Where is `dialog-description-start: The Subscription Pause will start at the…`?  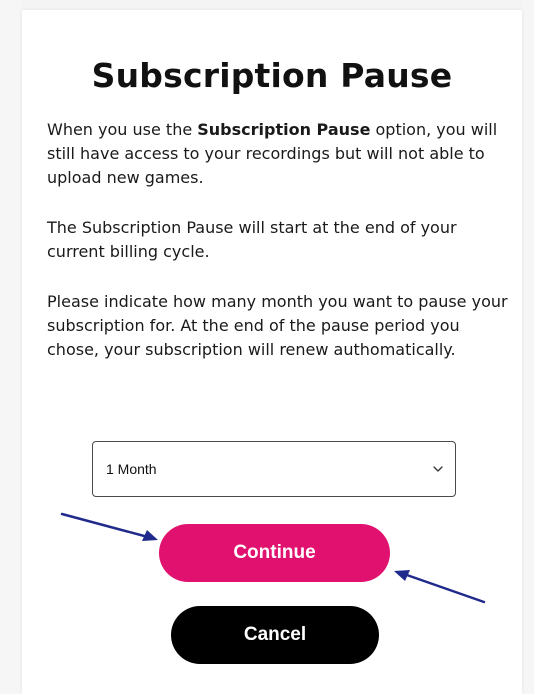 dialog-description-start: The Subscription Pause will start at the… is located at coordinates (252, 239).